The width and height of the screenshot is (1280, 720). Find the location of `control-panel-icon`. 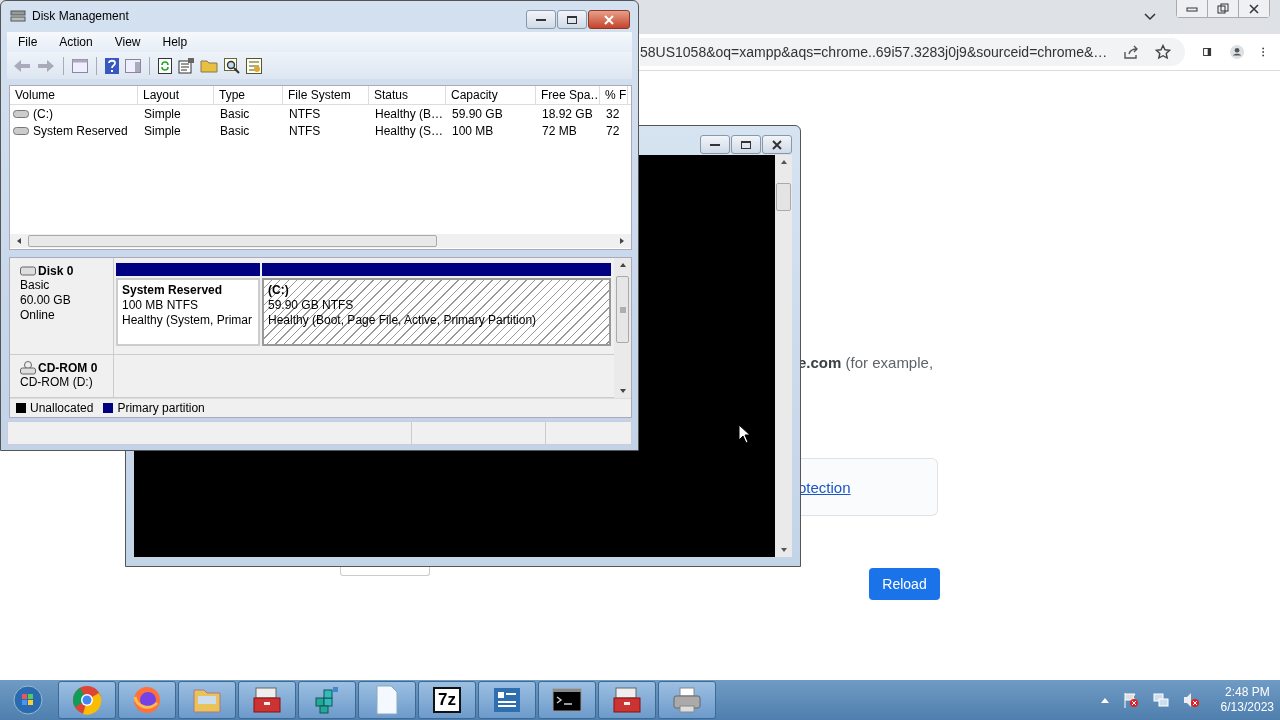

control-panel-icon is located at coordinates (507, 700).